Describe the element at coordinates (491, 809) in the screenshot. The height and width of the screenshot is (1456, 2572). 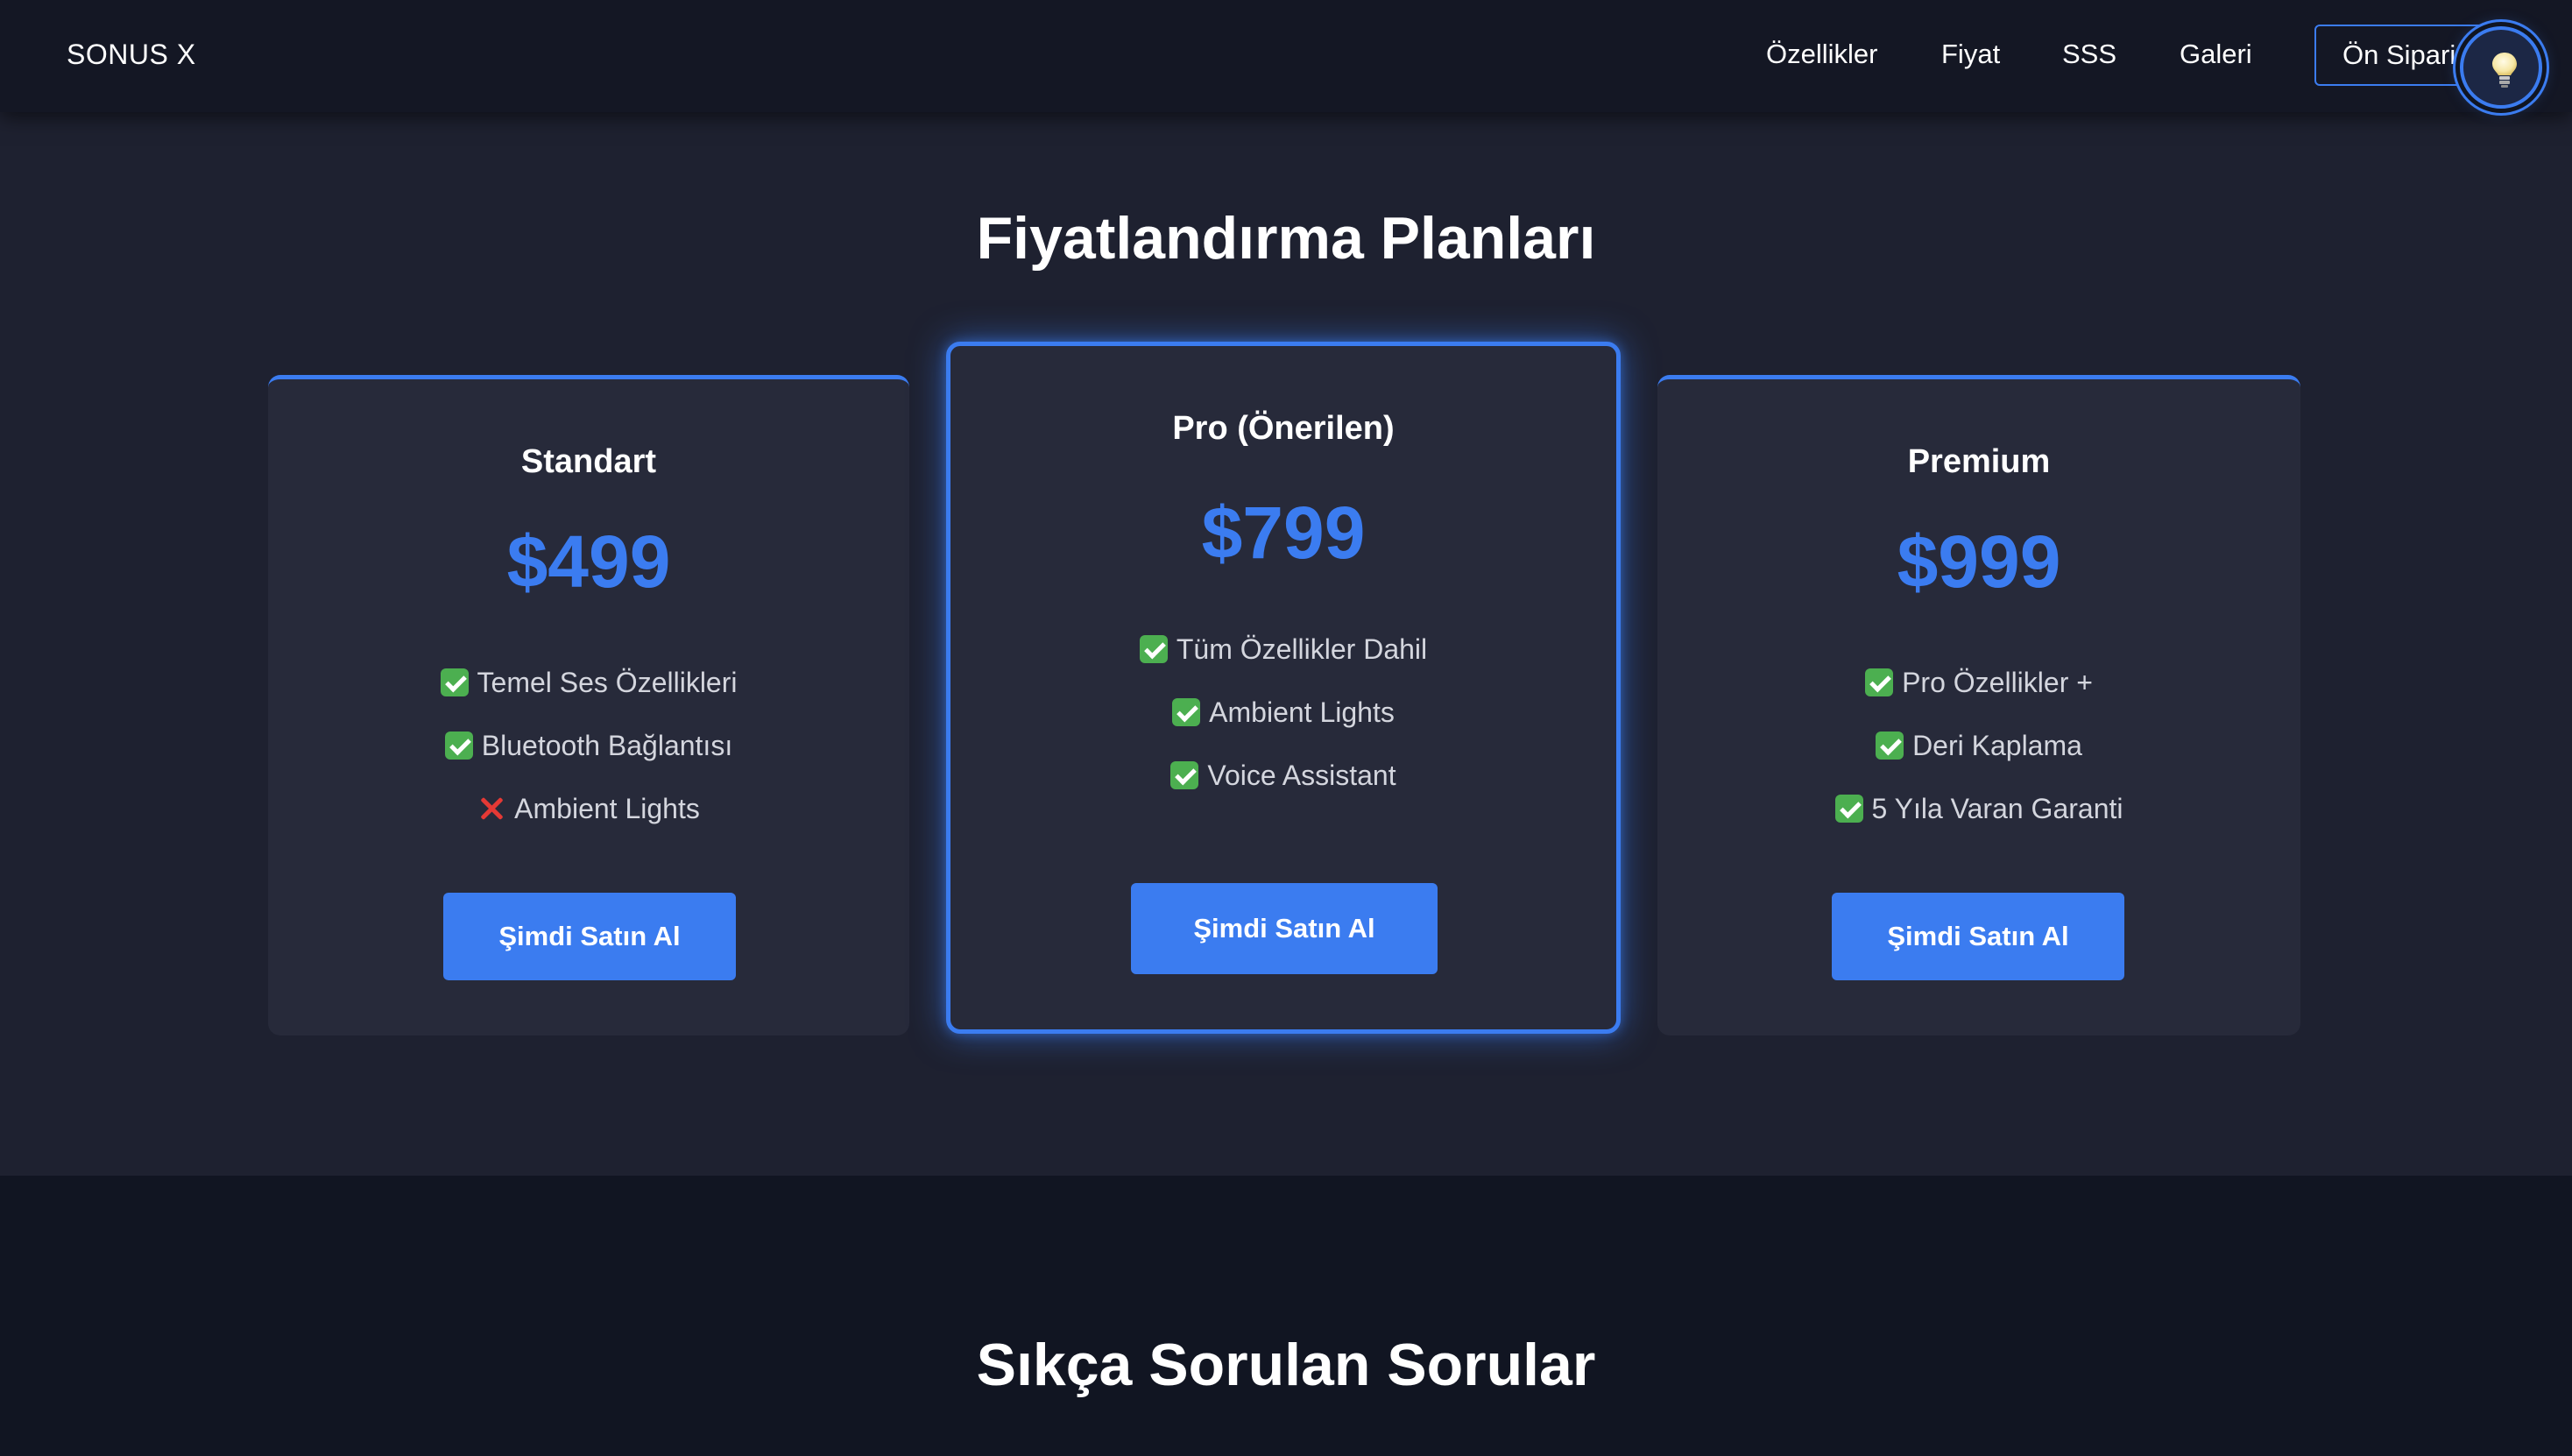
I see `cross-icon` at that location.